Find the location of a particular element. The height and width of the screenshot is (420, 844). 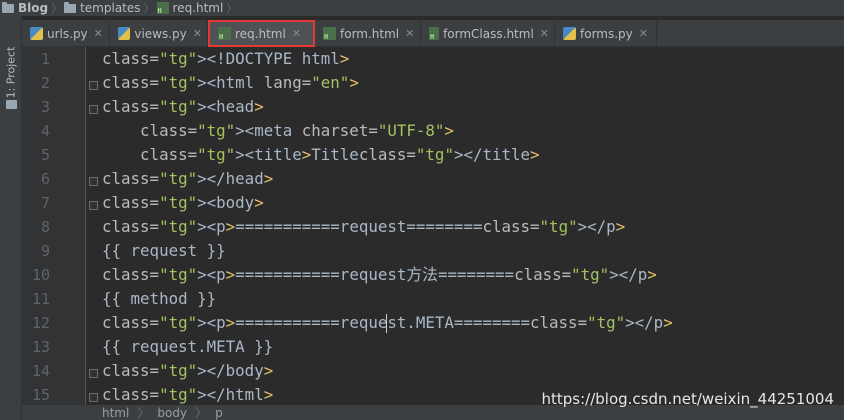

tag-path-body: body is located at coordinates (172, 413).